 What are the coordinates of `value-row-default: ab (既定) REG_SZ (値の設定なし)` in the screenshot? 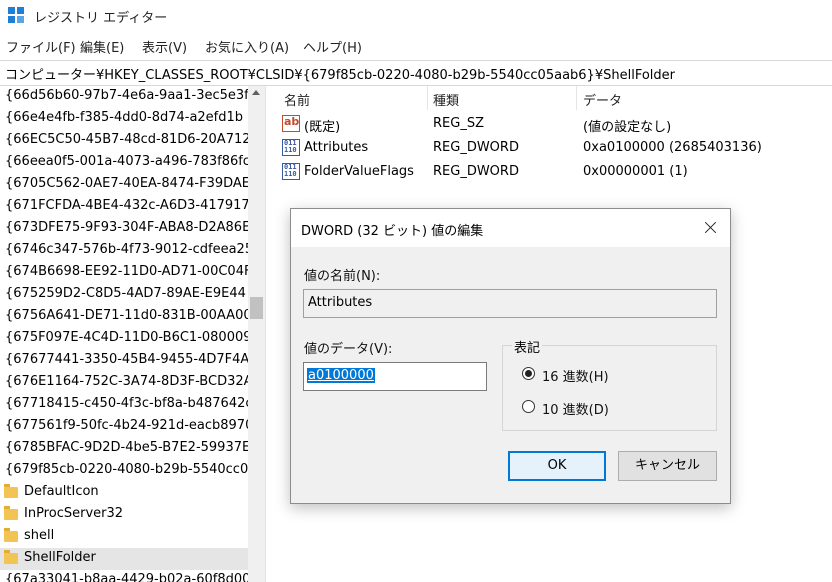 It's located at (554, 124).